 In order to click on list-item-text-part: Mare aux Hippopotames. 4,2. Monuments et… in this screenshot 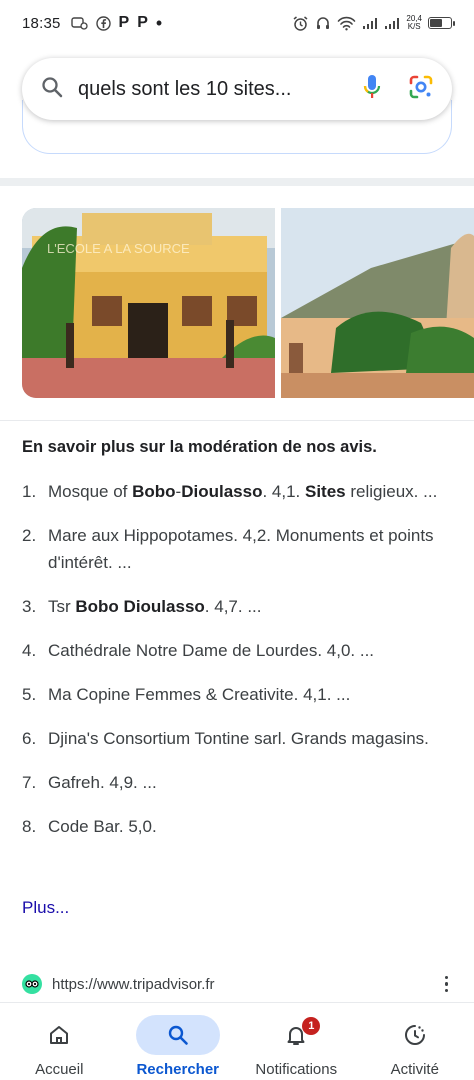, I will do `click(241, 549)`.